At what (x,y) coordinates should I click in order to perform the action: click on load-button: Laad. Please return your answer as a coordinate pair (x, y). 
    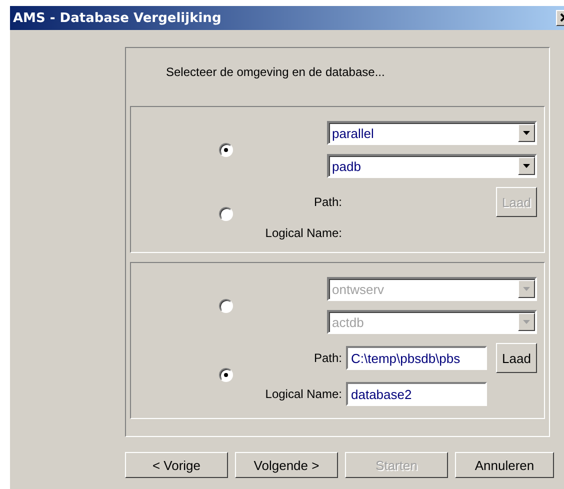
    Looking at the image, I should click on (516, 358).